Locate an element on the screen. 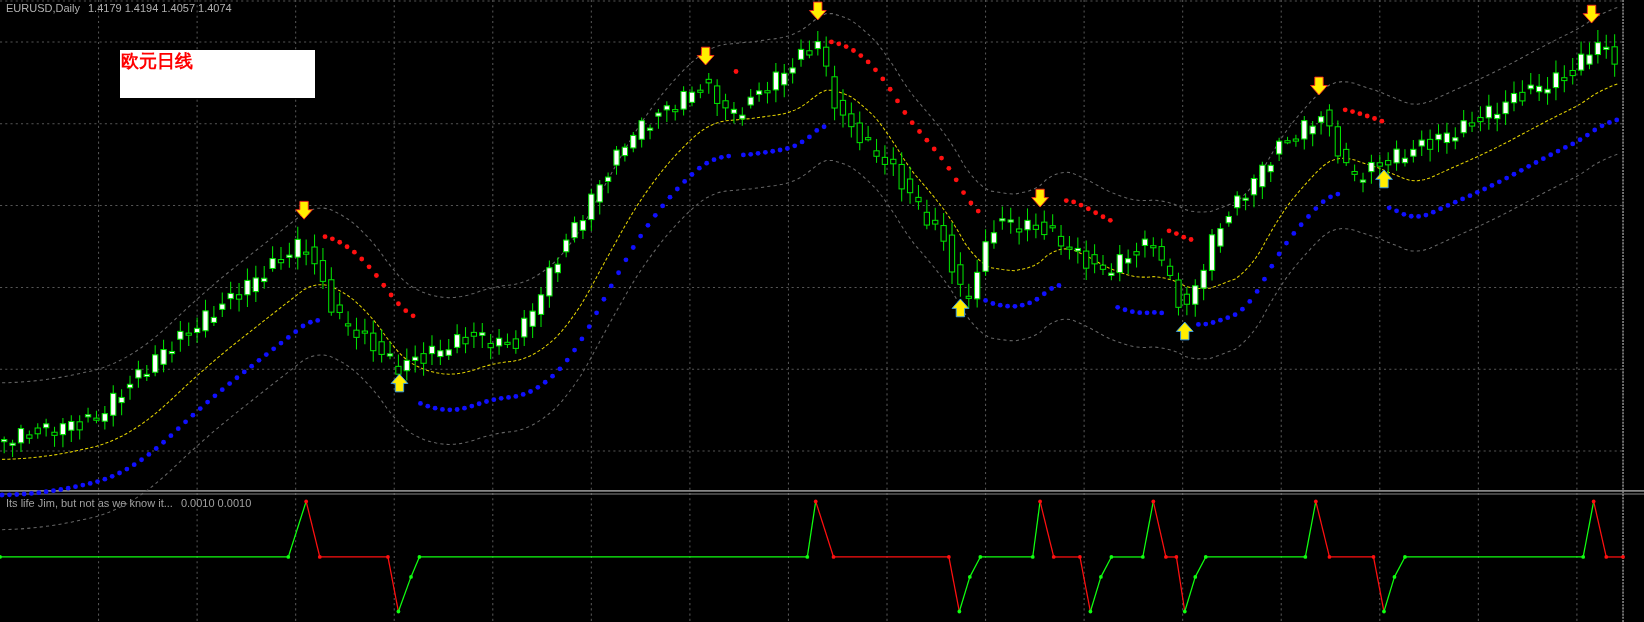 The width and height of the screenshot is (1644, 622). indicator-values: 0.0010 0.0010 is located at coordinates (216, 503).